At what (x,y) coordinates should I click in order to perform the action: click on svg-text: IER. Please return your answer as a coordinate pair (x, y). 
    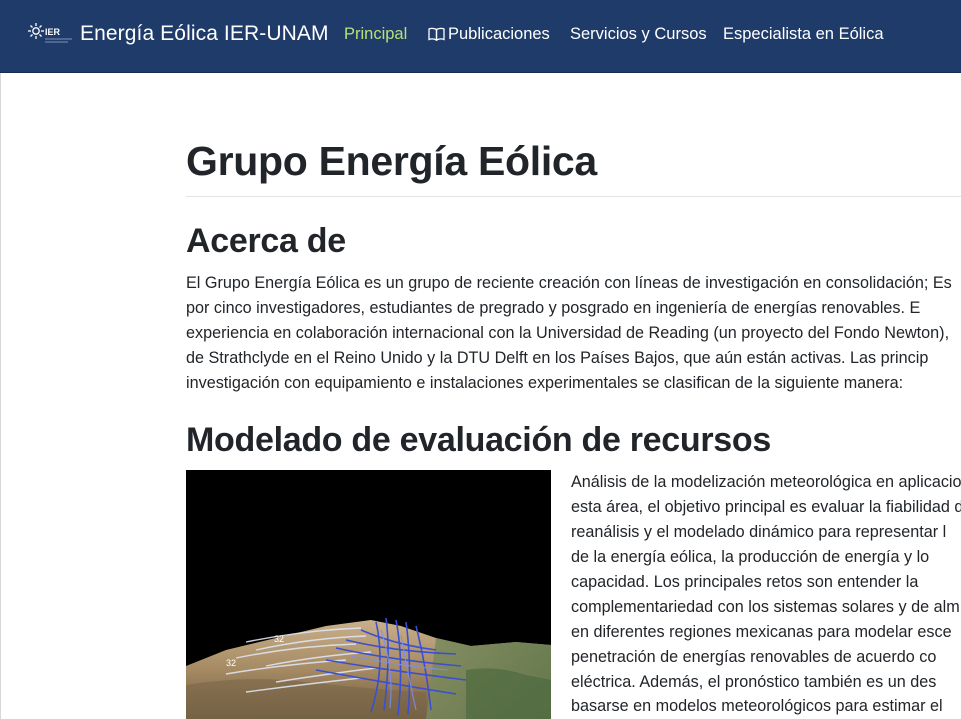
    Looking at the image, I should click on (53, 32).